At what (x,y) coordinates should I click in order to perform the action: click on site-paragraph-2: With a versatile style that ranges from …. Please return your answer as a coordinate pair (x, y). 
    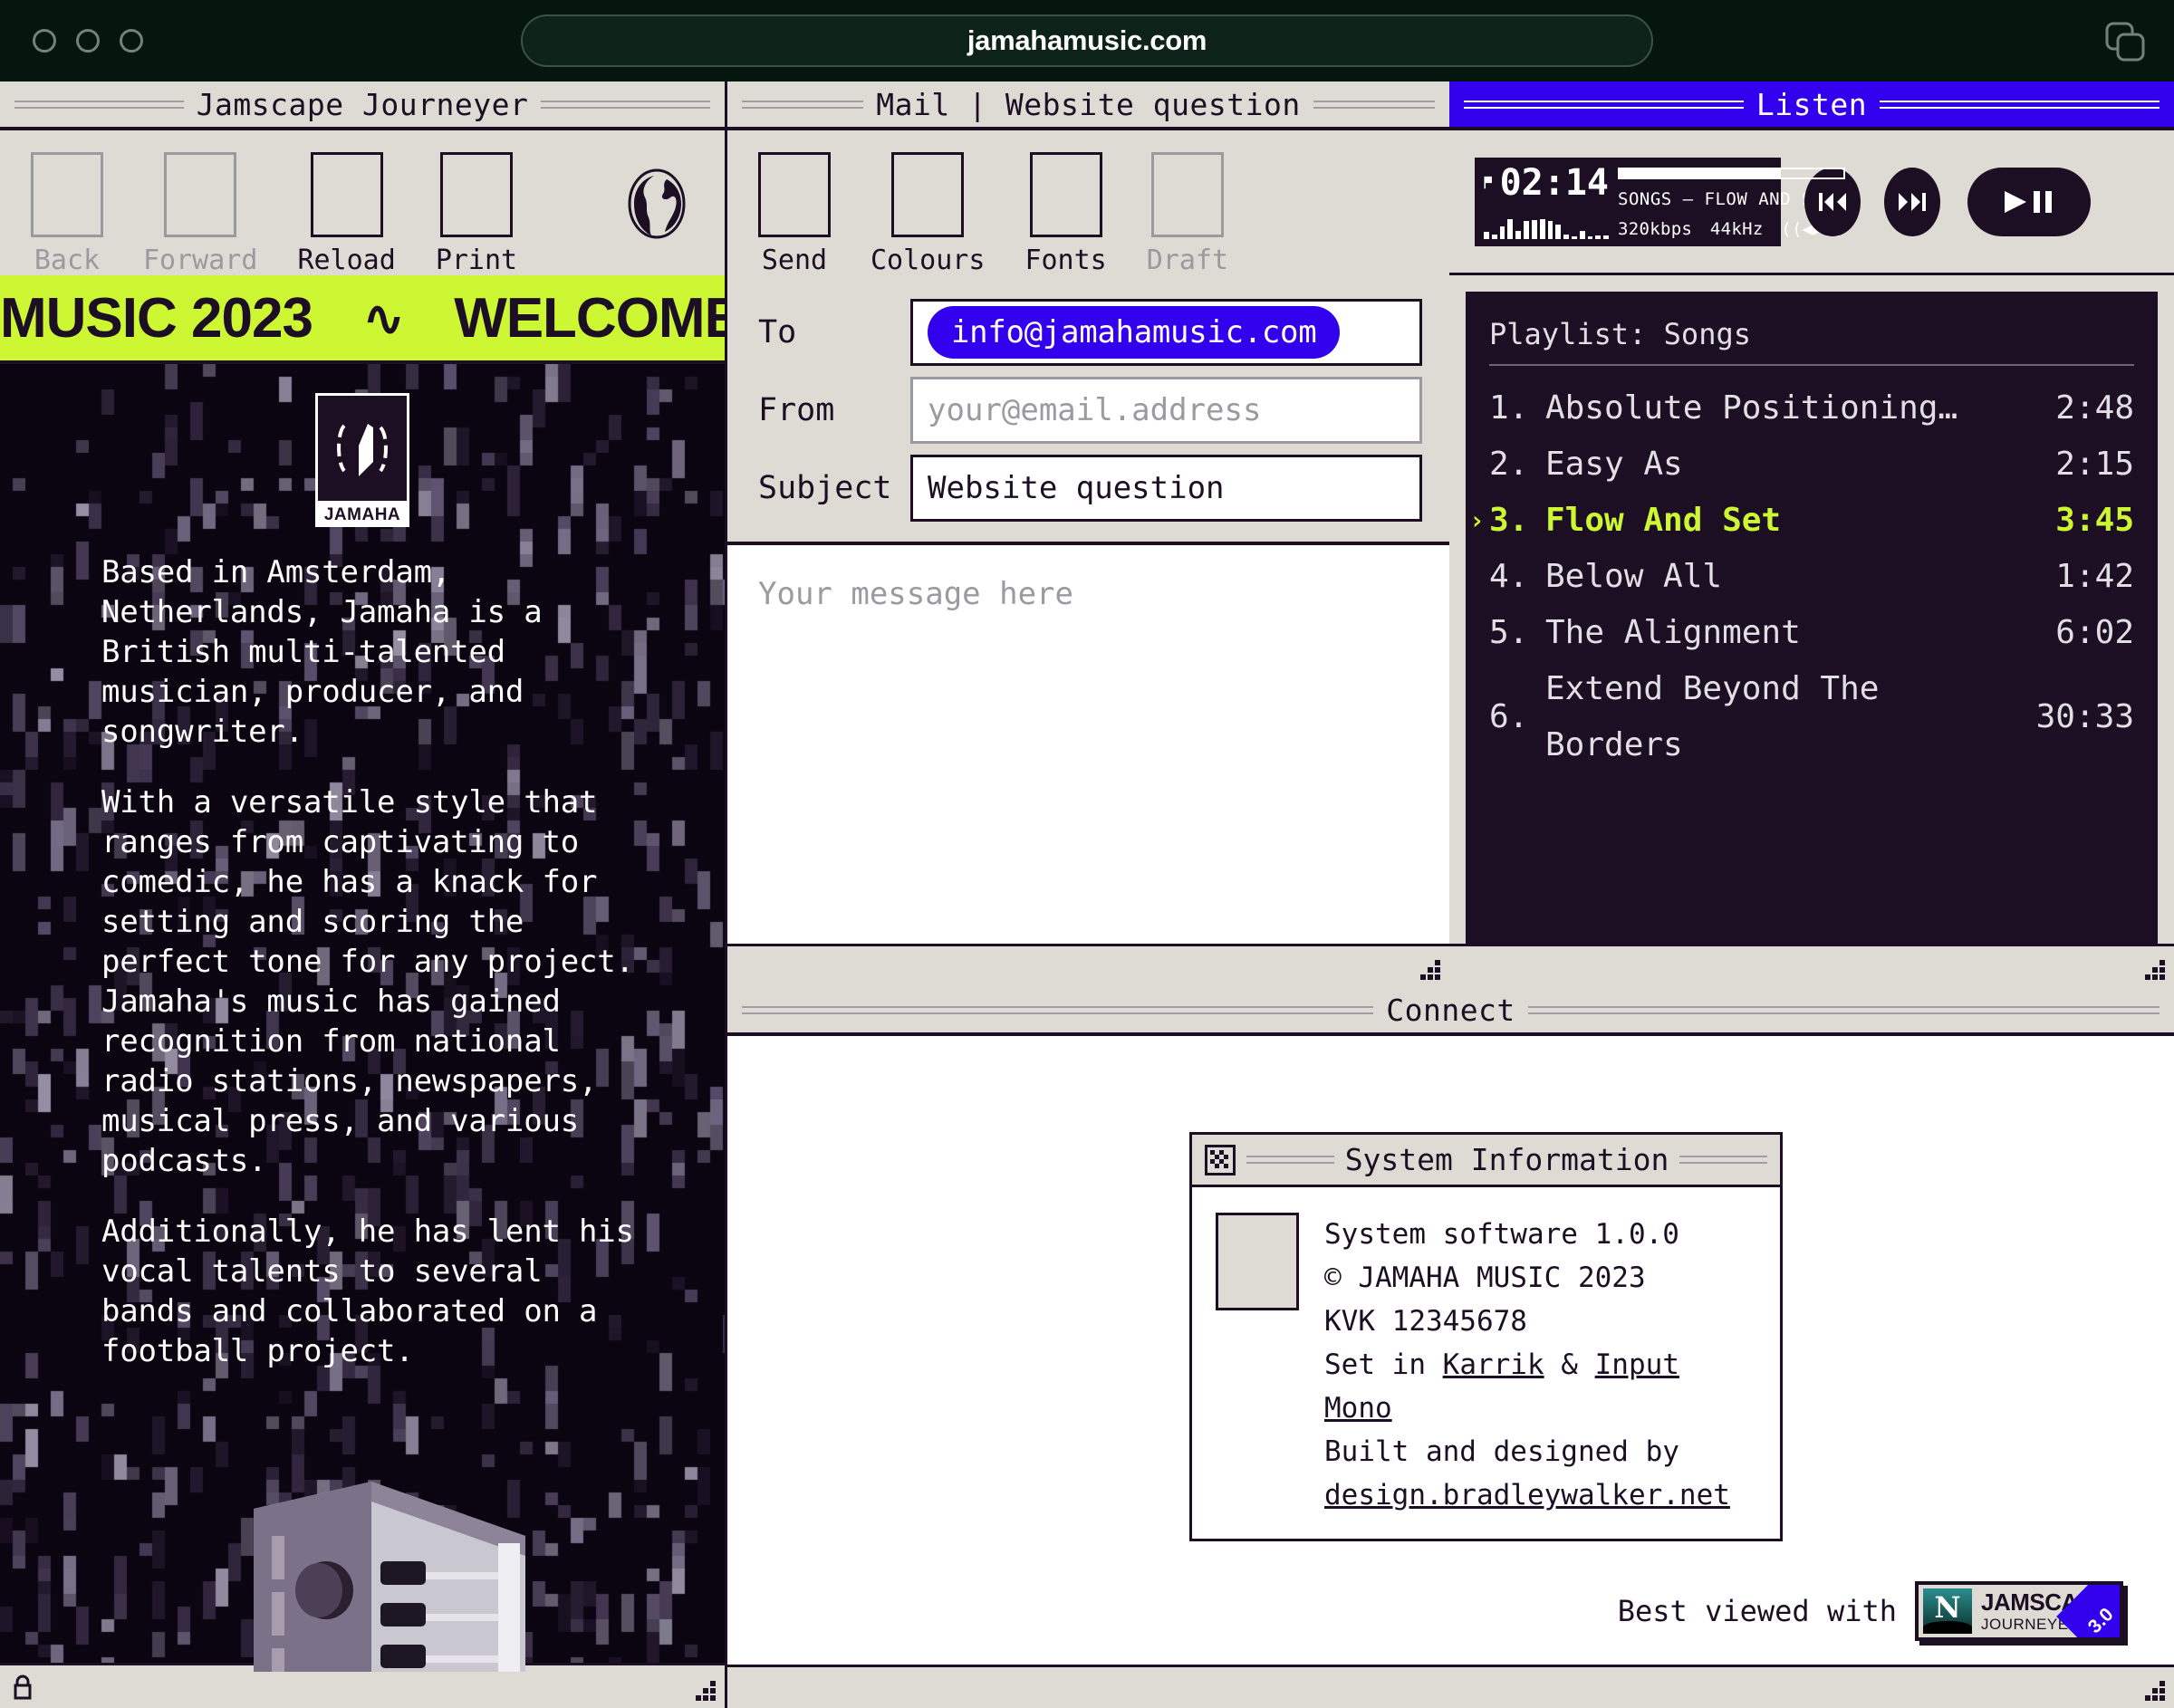
    Looking at the image, I should click on (367, 981).